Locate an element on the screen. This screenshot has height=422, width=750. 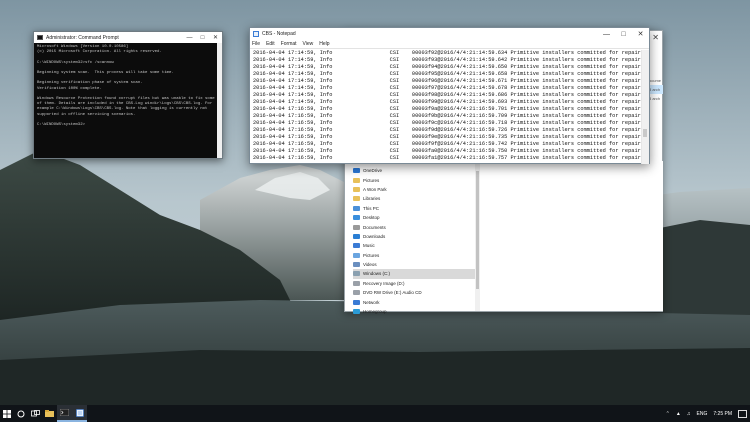
menu-file: File is located at coordinates (256, 44).